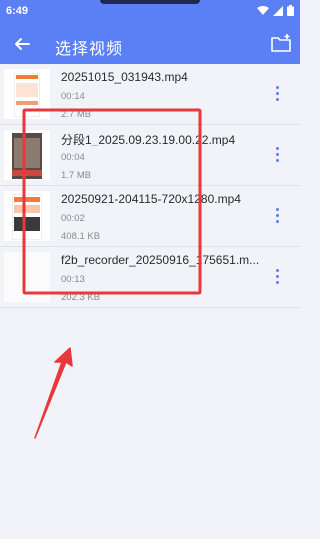 This screenshot has width=320, height=539. I want to click on status-icons, so click(275, 10).